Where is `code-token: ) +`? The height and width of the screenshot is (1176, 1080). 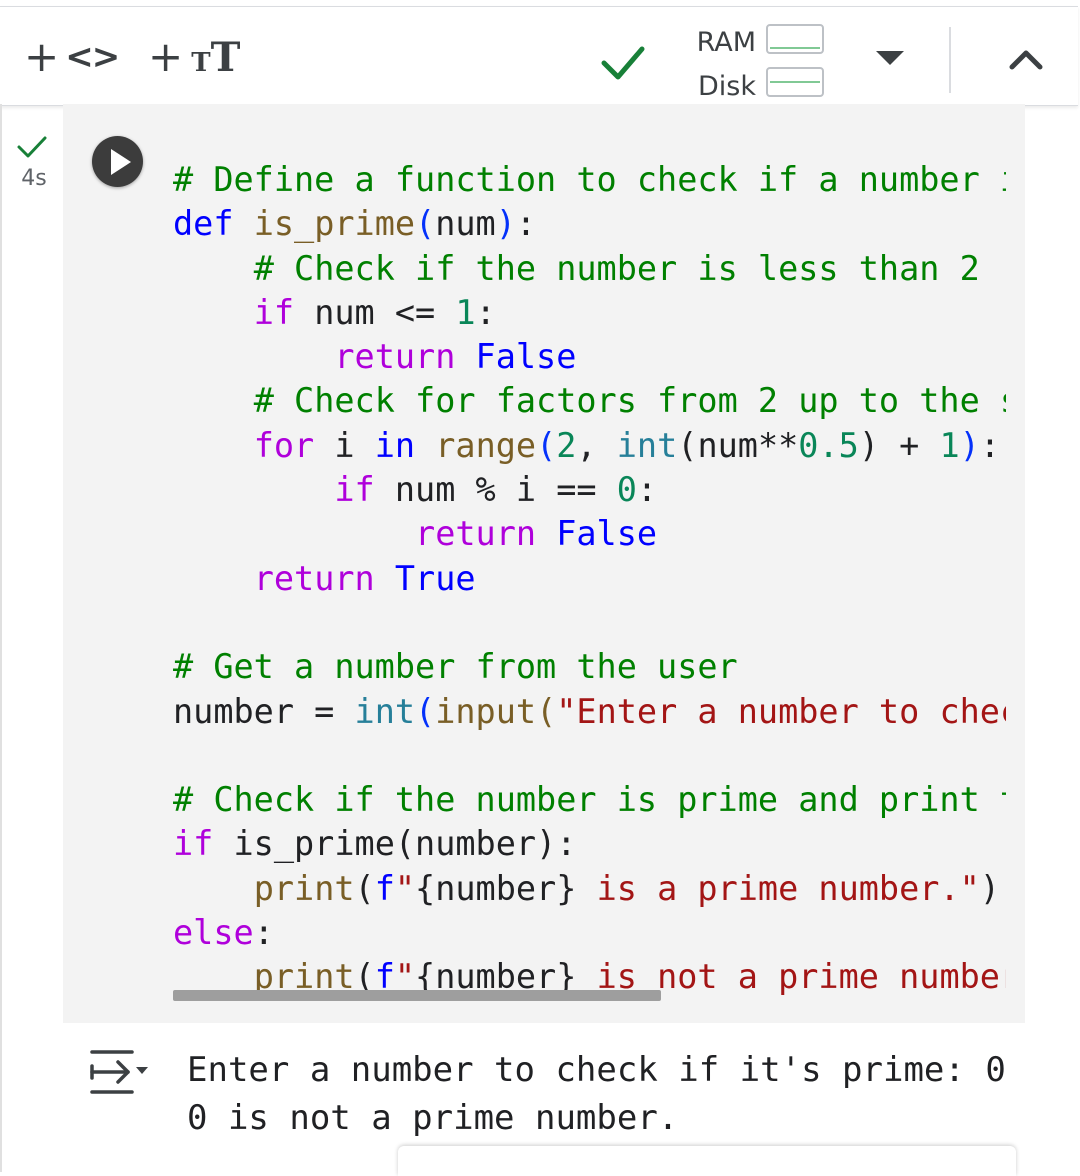 code-token: ) + is located at coordinates (899, 445).